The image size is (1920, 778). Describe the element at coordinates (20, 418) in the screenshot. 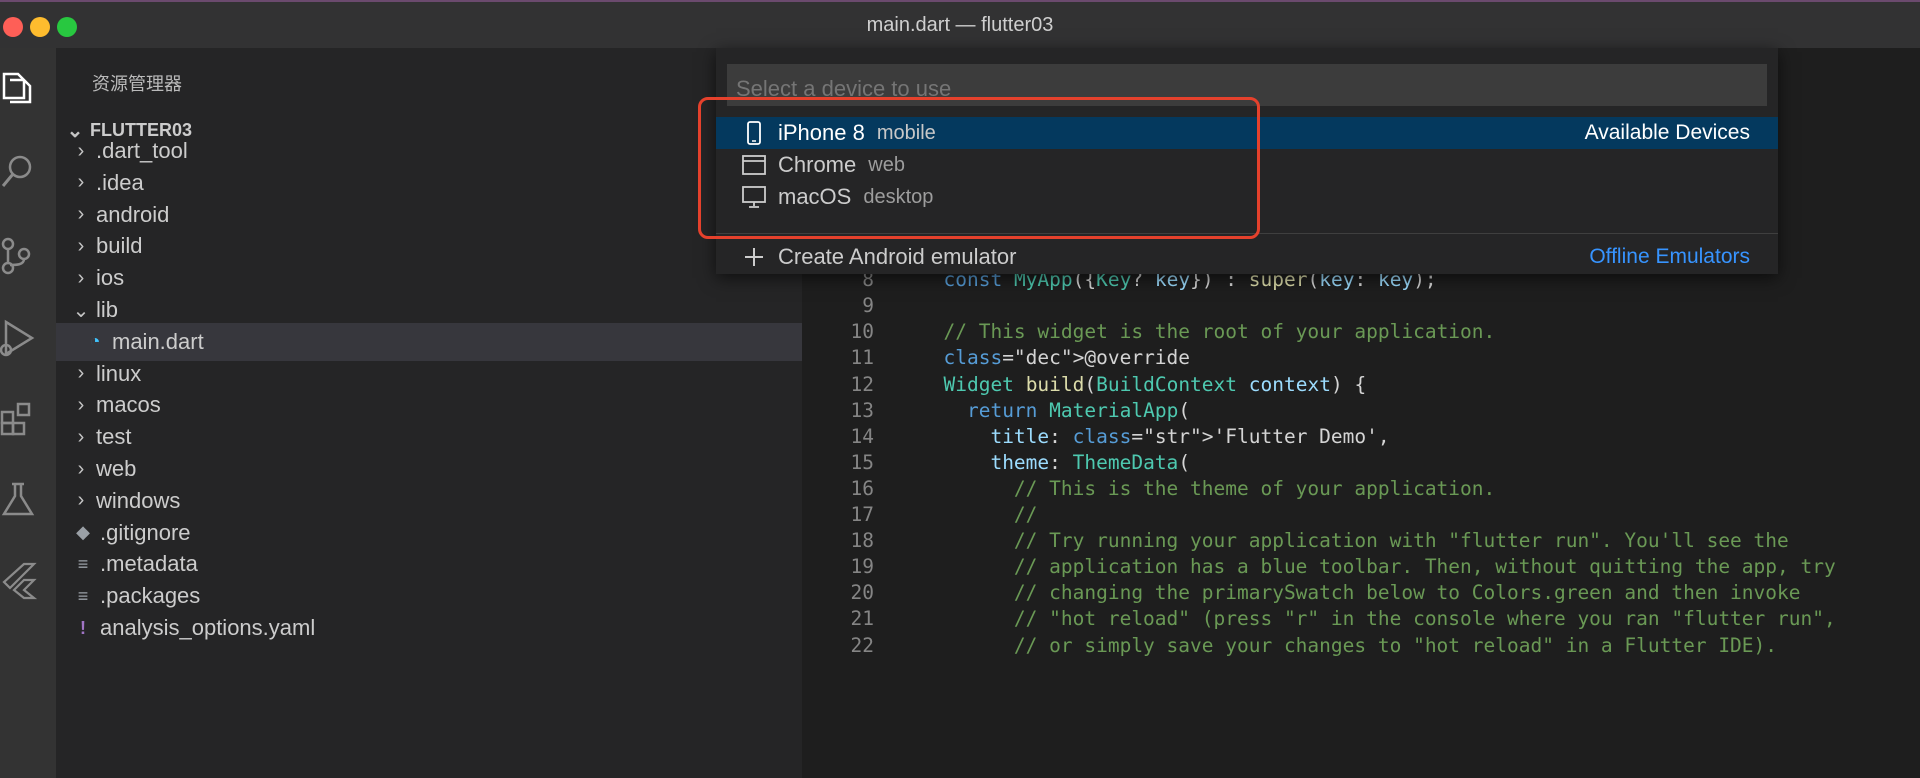

I see `extensions-icon` at that location.